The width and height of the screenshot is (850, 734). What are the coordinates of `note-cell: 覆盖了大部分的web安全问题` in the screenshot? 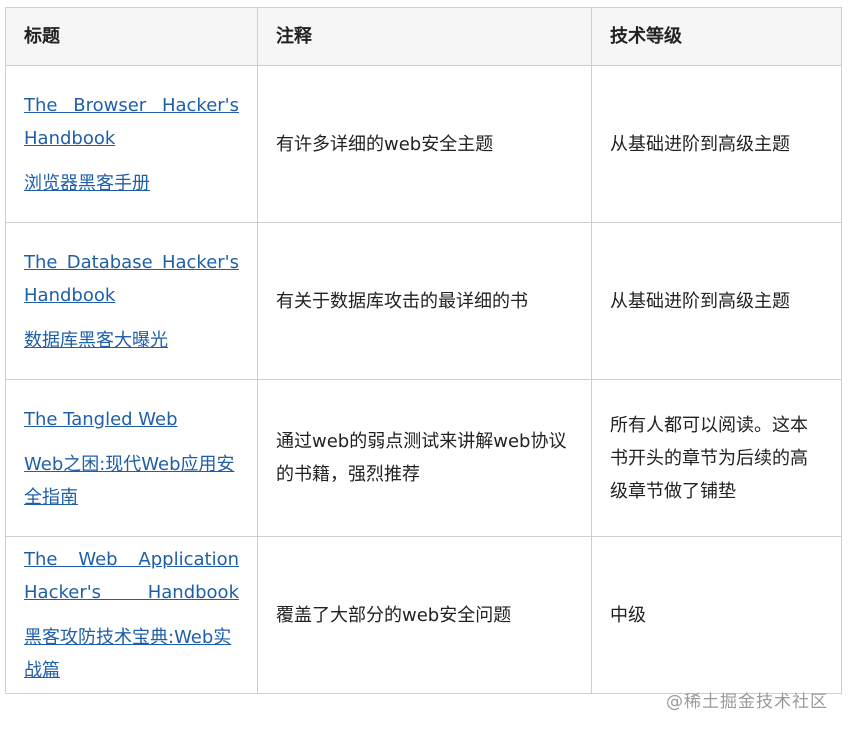 It's located at (424, 615).